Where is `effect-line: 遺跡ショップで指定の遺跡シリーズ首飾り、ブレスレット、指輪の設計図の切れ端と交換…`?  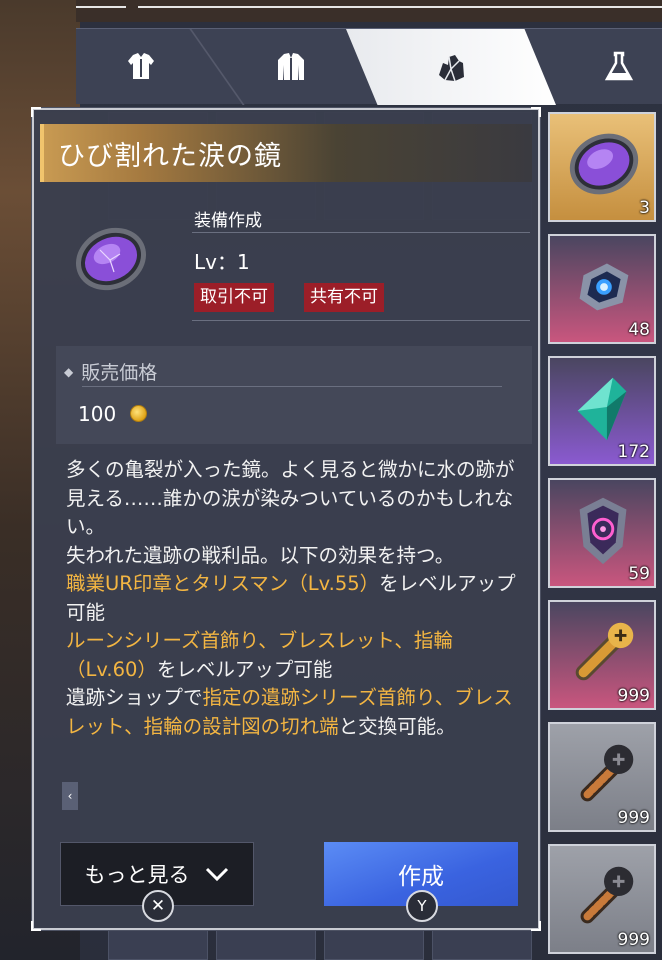 effect-line: 遺跡ショップで指定の遺跡シリーズ首飾り、ブレスレット、指輪の設計図の切れ端と交換… is located at coordinates (289, 712).